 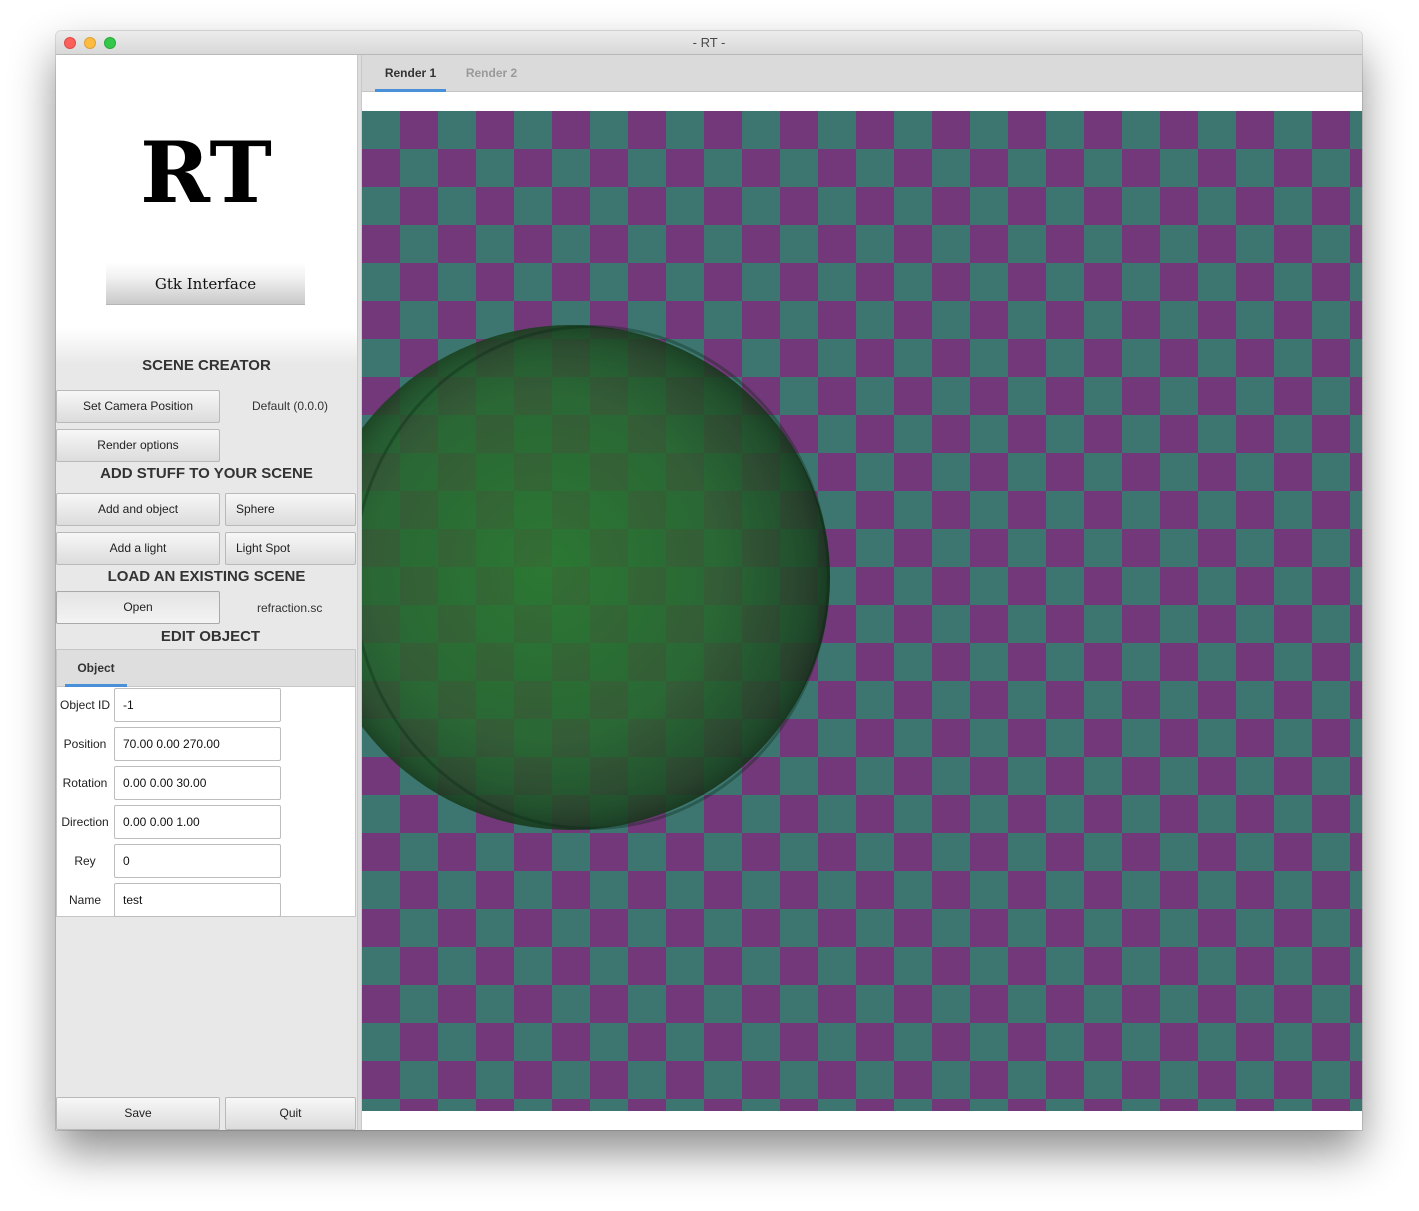 What do you see at coordinates (138, 509) in the screenshot?
I see `add-object-button: Add and object` at bounding box center [138, 509].